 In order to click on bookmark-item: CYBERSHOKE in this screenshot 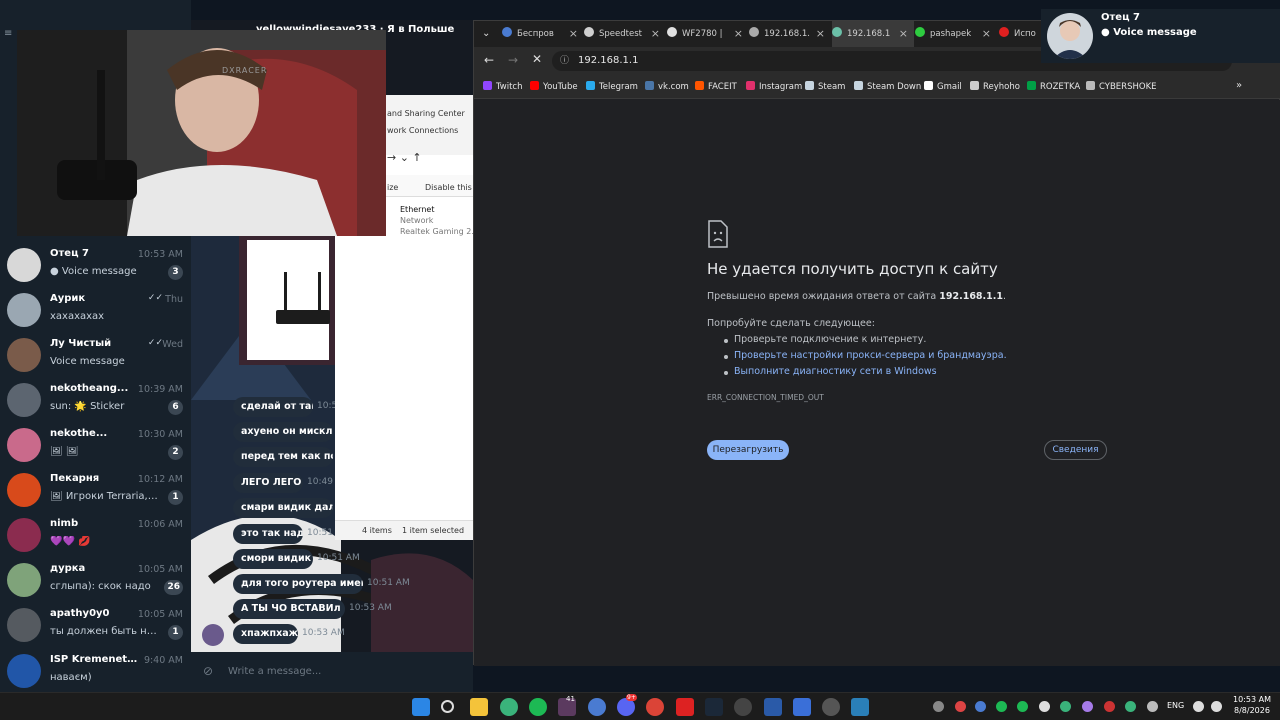, I will do `click(1121, 87)`.